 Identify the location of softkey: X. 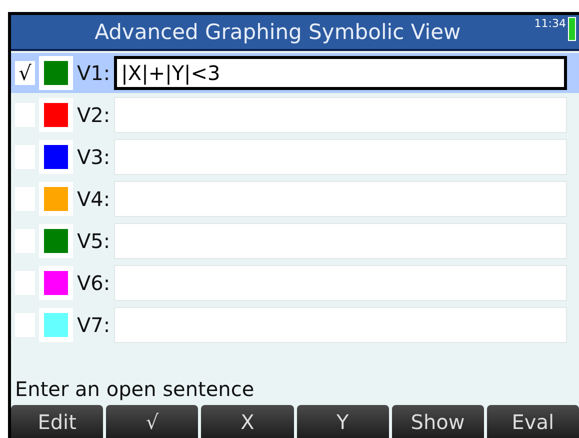
(247, 421).